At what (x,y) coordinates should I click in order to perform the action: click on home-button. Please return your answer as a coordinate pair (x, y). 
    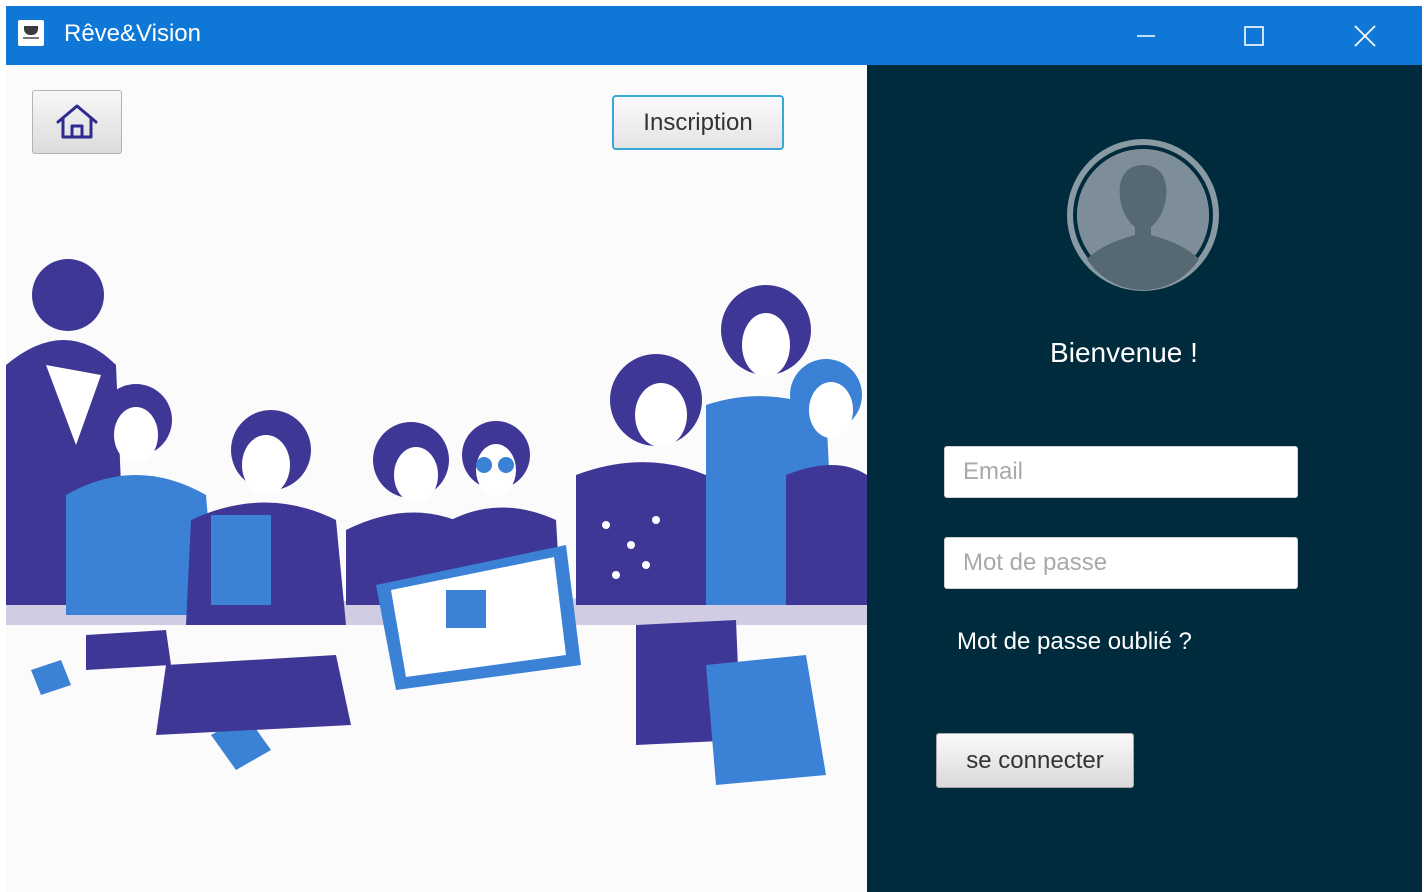
    Looking at the image, I should click on (77, 122).